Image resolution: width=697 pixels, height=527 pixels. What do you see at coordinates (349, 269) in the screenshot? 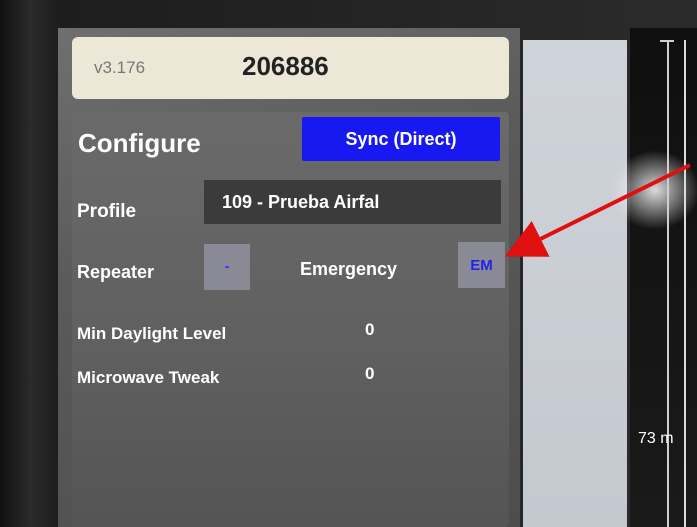
I see `emergency-label: Emergency` at bounding box center [349, 269].